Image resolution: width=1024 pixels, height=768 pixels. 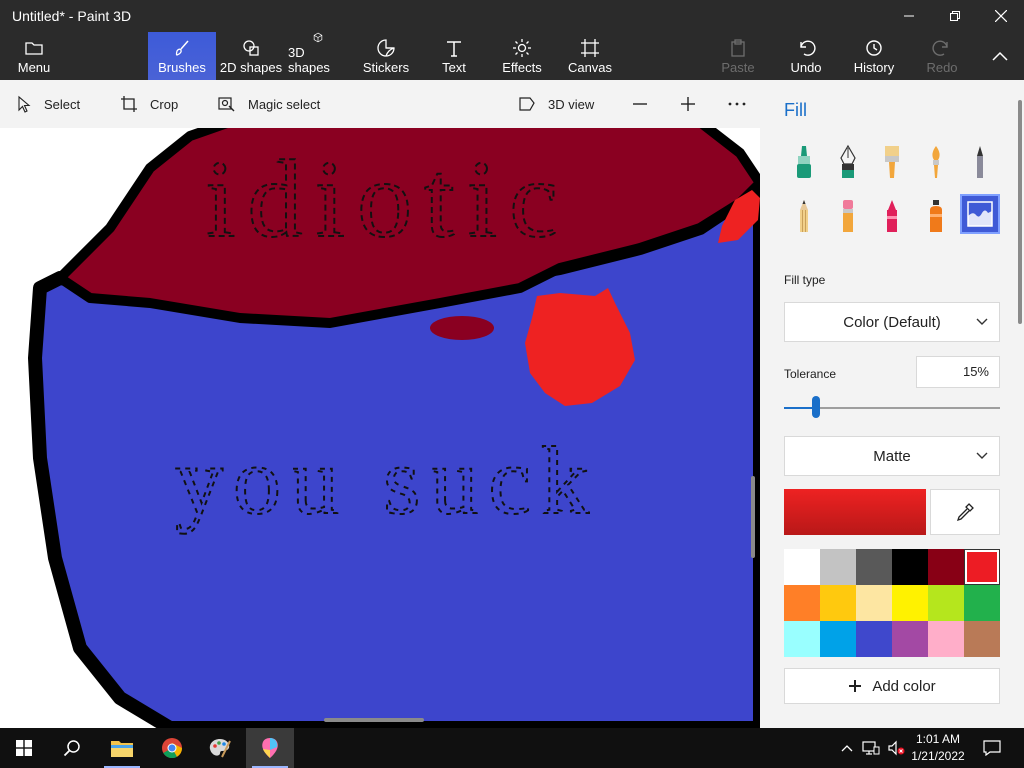 What do you see at coordinates (694, 104) in the screenshot?
I see `zoom-in-button` at bounding box center [694, 104].